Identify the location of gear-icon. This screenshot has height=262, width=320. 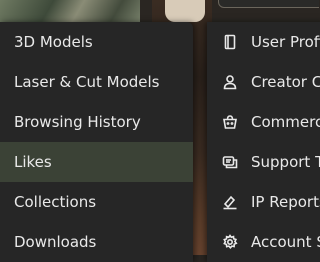
(230, 242).